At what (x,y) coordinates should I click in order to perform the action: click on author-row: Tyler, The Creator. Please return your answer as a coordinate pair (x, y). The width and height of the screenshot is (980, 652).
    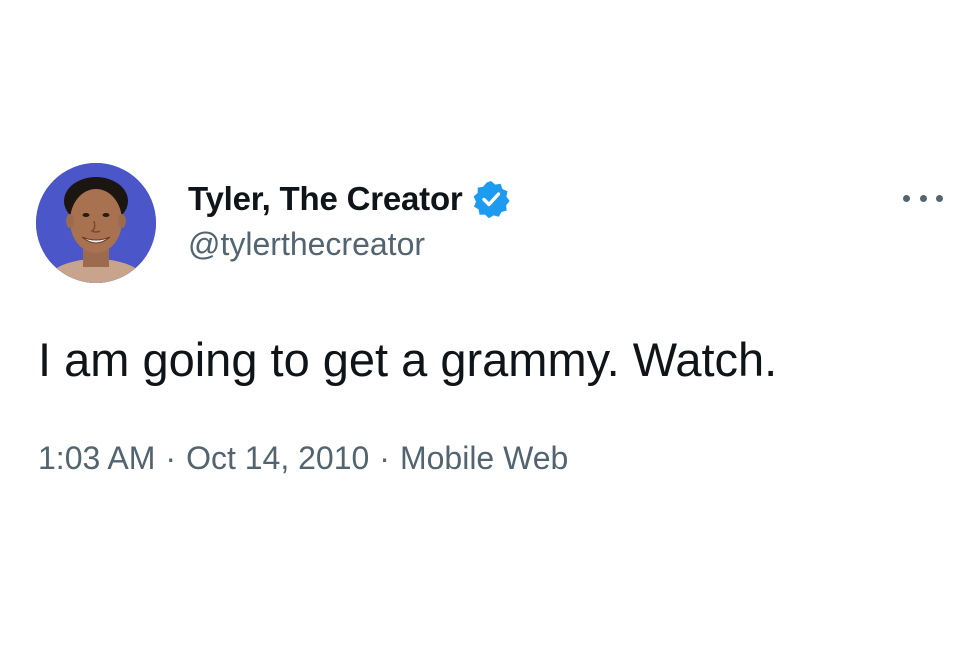
    Looking at the image, I should click on (349, 199).